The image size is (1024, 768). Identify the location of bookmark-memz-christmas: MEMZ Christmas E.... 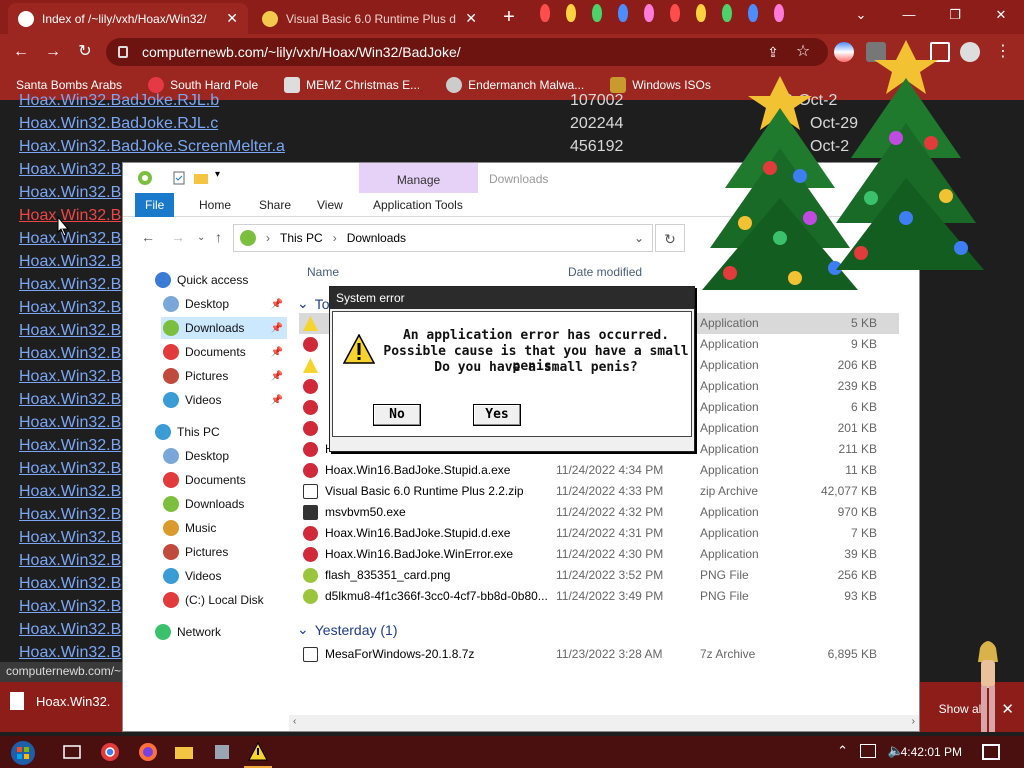
(352, 85).